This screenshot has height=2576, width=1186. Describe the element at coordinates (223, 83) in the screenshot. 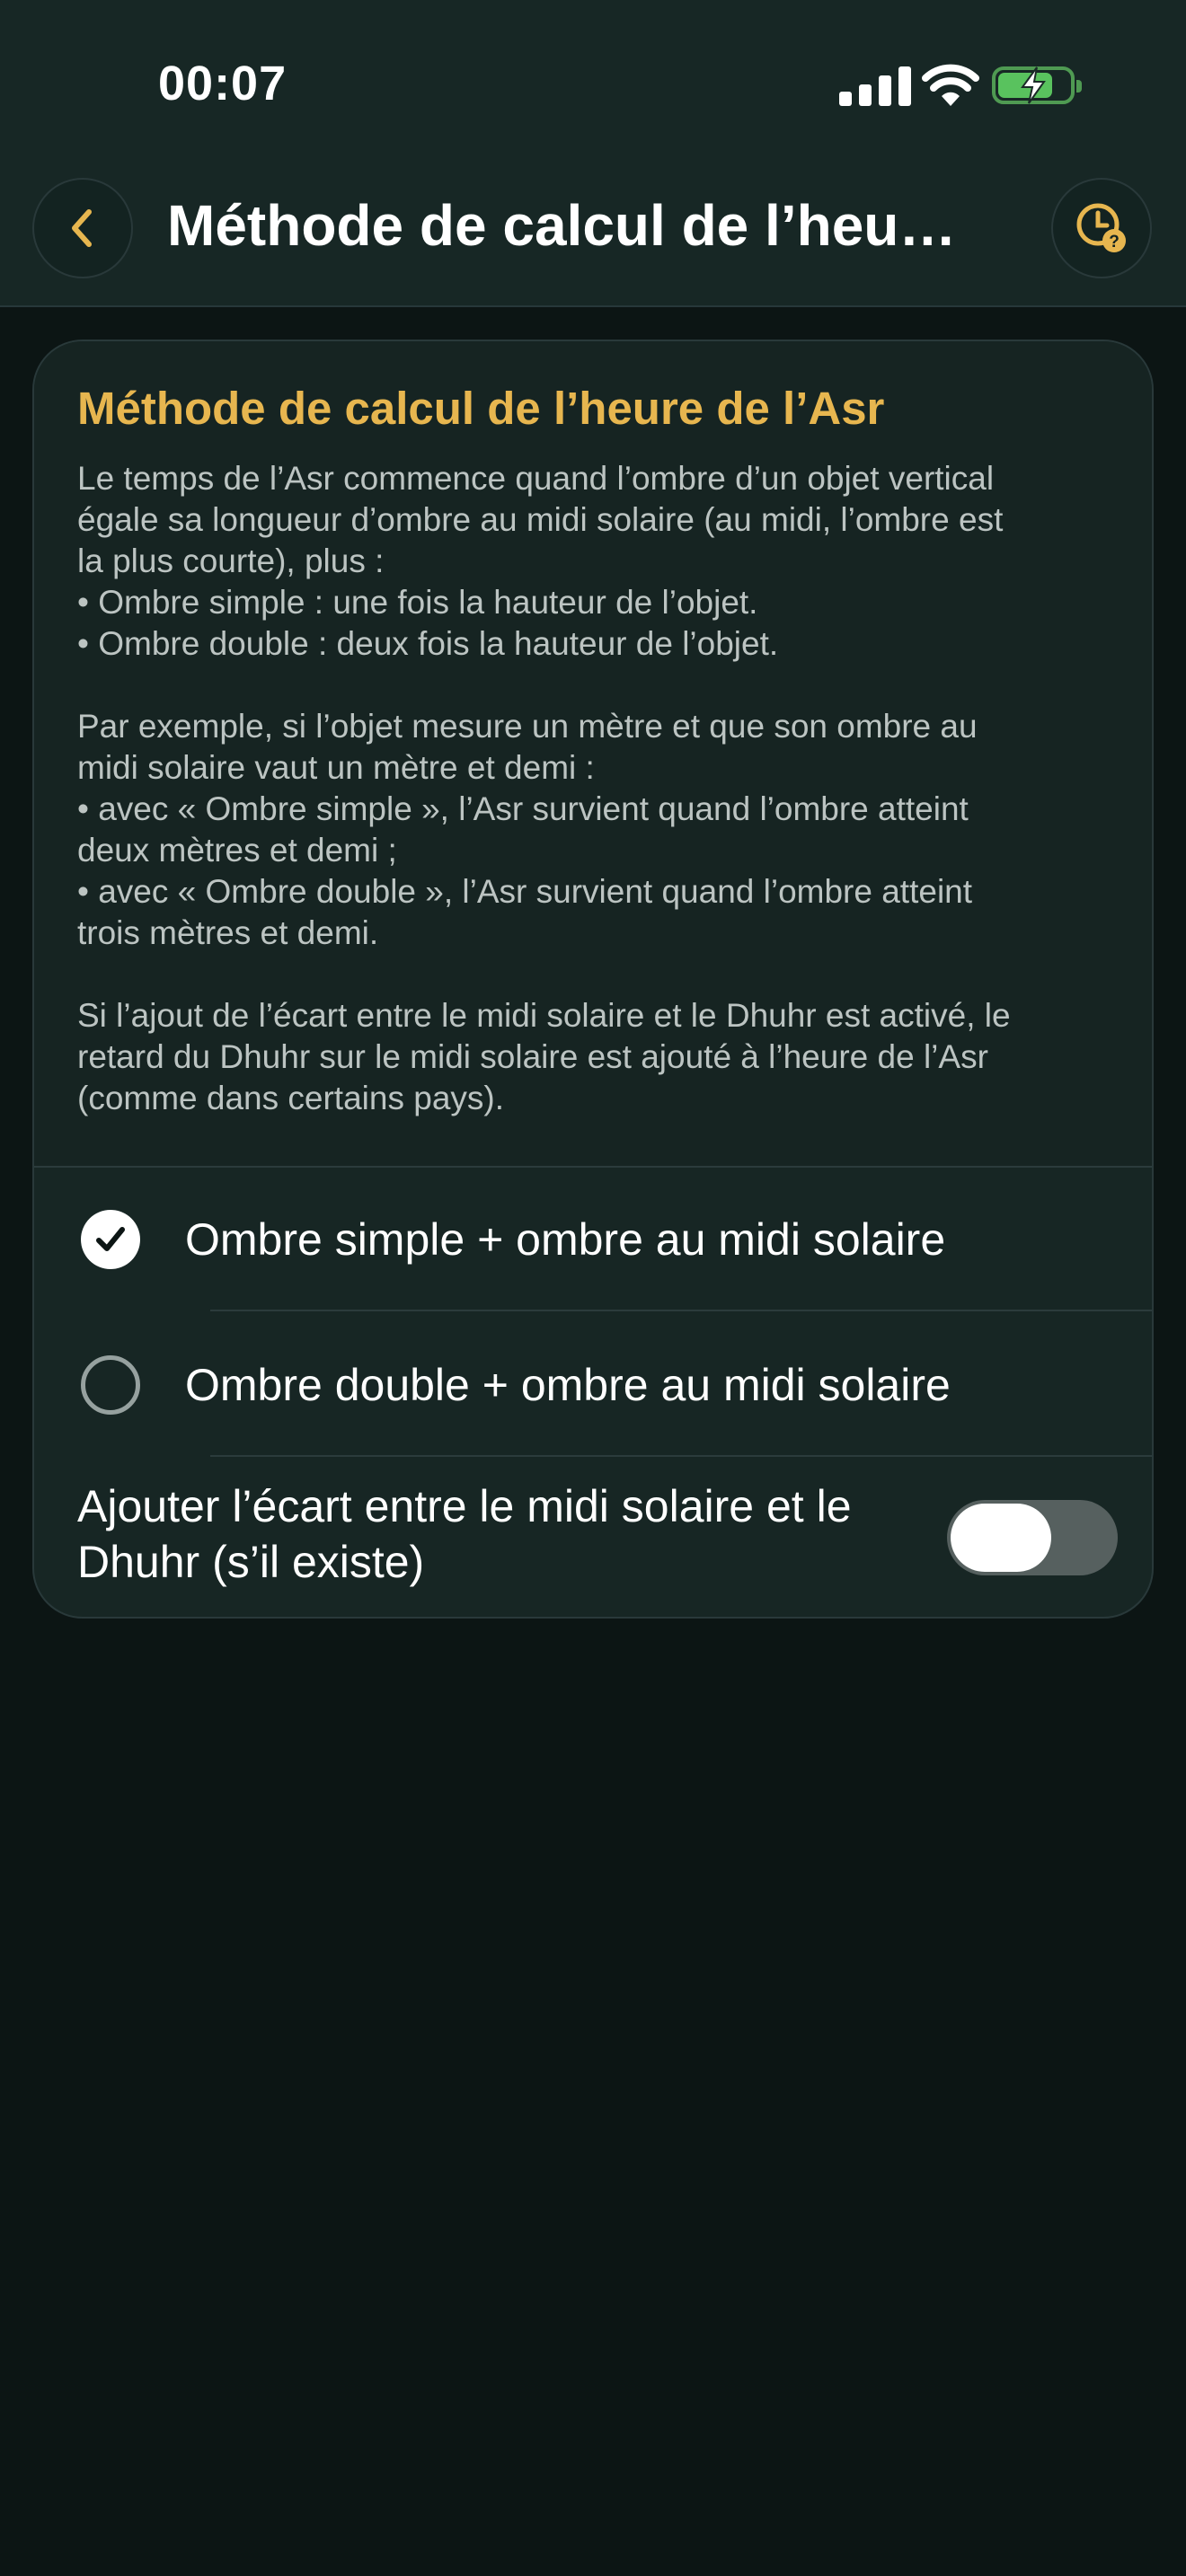

I see `status-time: 00:07` at that location.